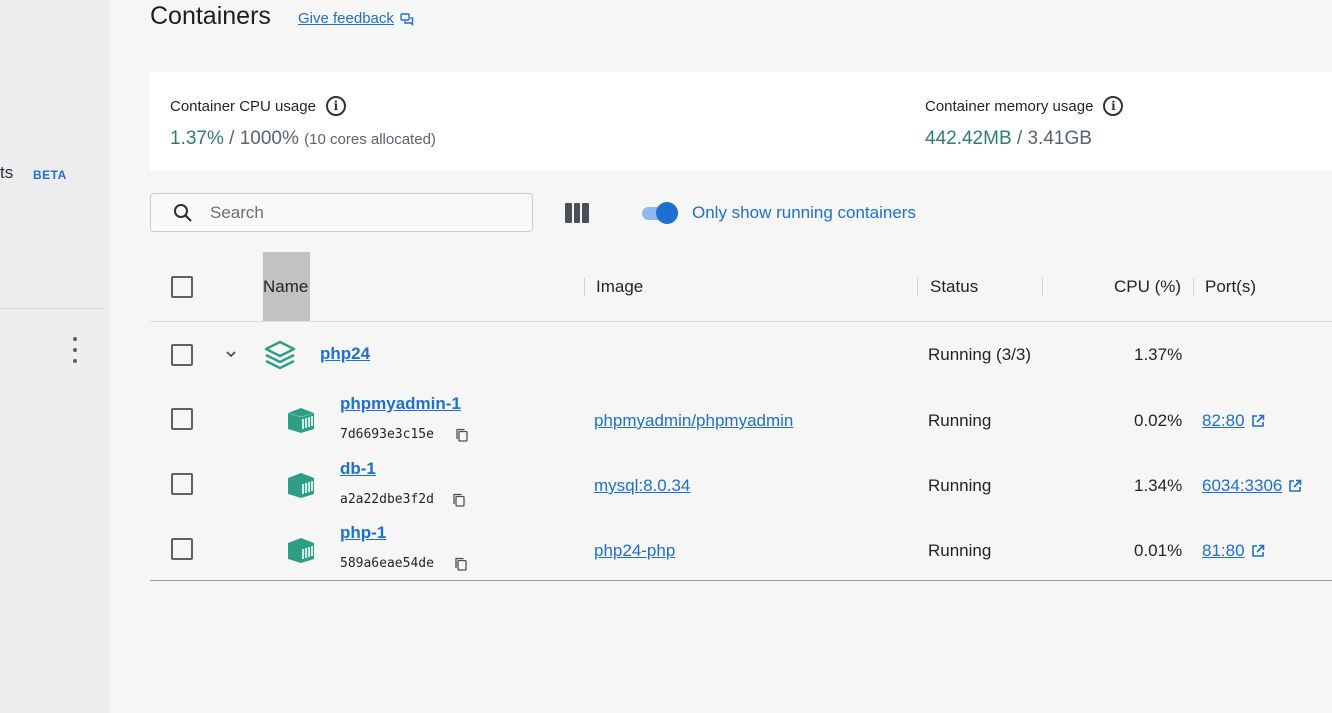  Describe the element at coordinates (1147, 287) in the screenshot. I see `column-header-cpu: CPU (%)` at that location.